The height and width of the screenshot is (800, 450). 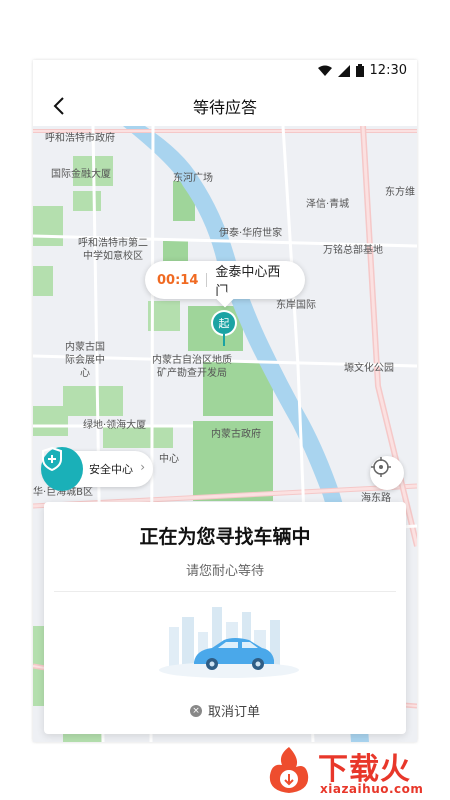 I want to click on map-label-hhht-school: 呼和浩特市第二中学如意校区, so click(x=113, y=250).